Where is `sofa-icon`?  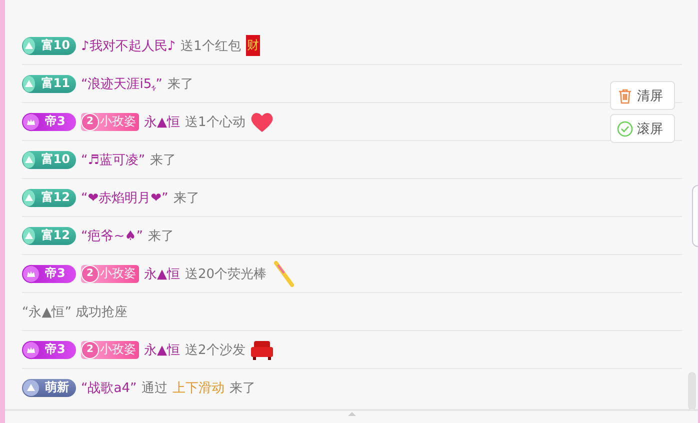 sofa-icon is located at coordinates (262, 349).